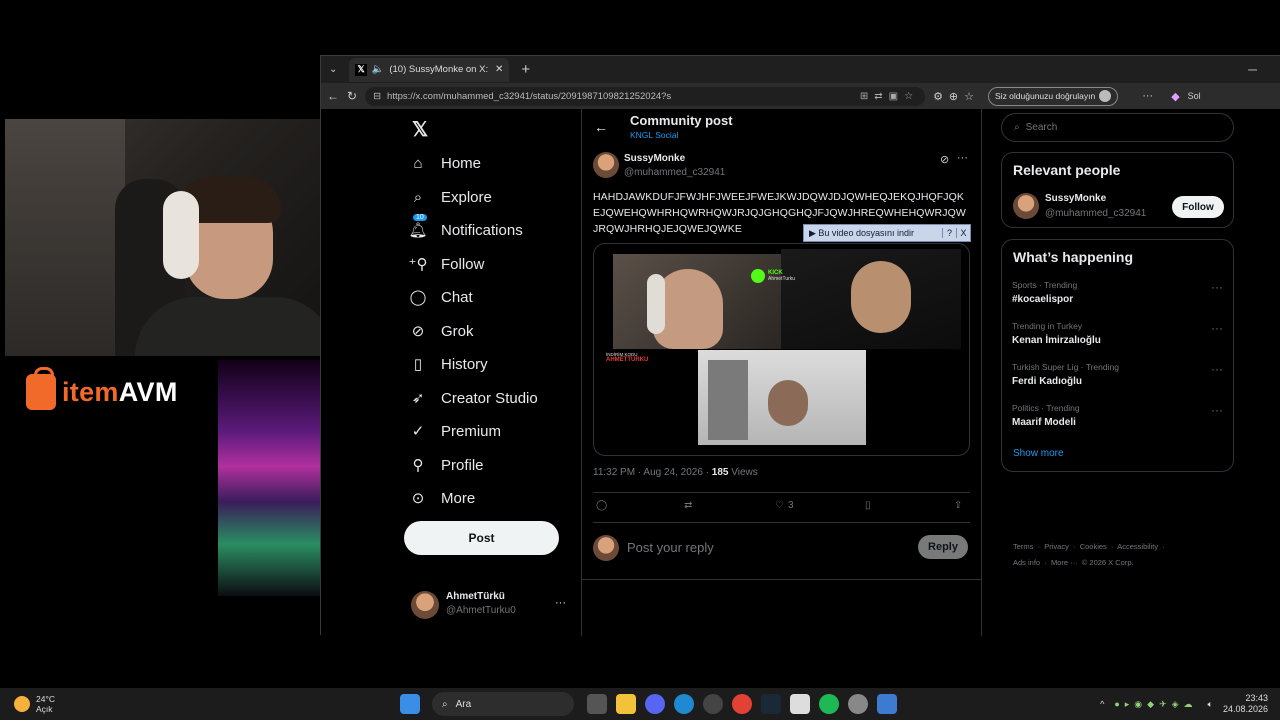 This screenshot has width=1280, height=720. I want to click on trend-item: Trending in Turkey Kenan İmirzalıoğlu, so click(1056, 333).